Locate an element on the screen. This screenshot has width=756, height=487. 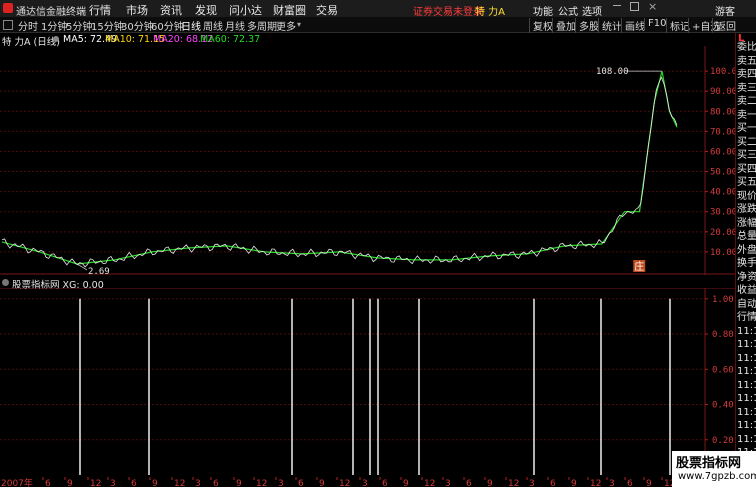
menu-news: 资讯 is located at coordinates (171, 10).